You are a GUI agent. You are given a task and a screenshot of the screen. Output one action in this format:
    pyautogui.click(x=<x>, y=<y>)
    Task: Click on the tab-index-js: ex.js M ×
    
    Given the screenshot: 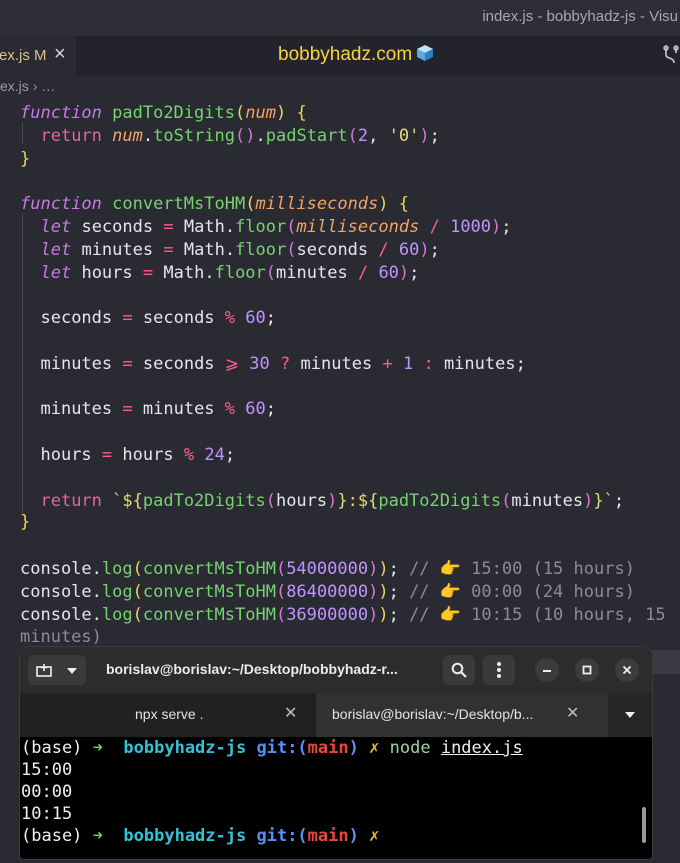 What is the action you would take?
    pyautogui.click(x=39, y=56)
    